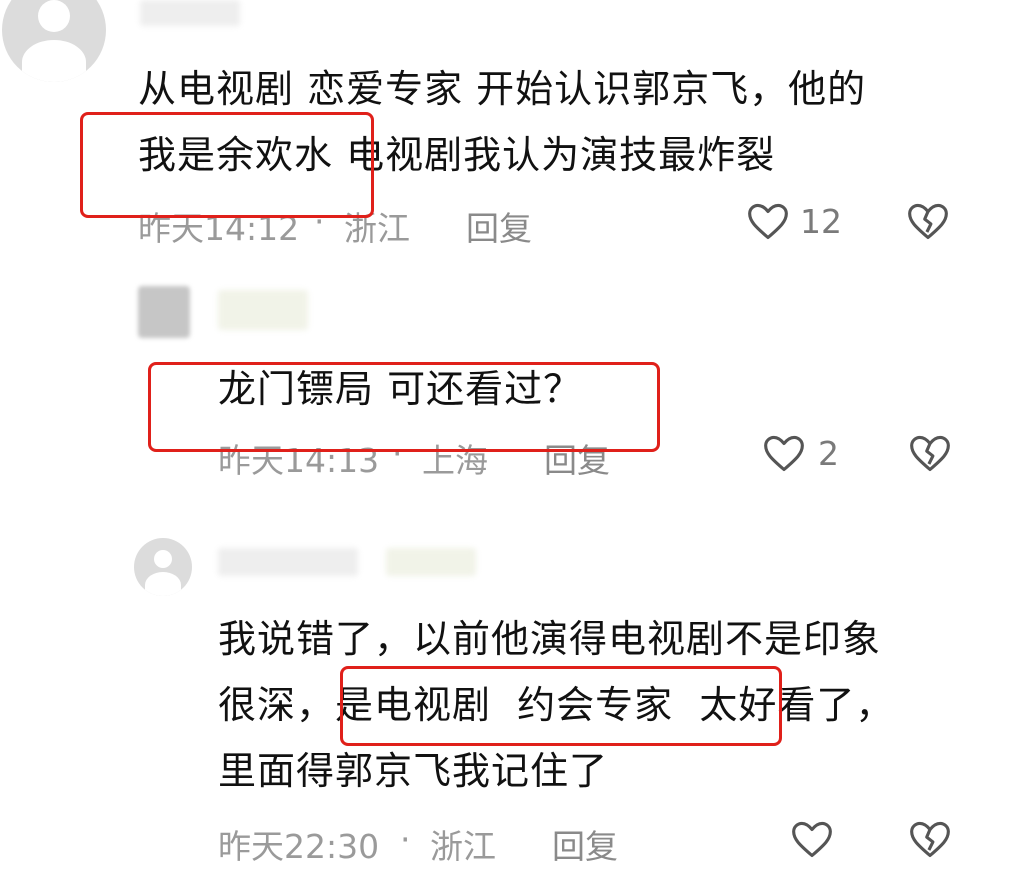  I want to click on comment-text-line: 从电视剧 恋爱专家 开始认识郭京飞，他的, so click(502, 89).